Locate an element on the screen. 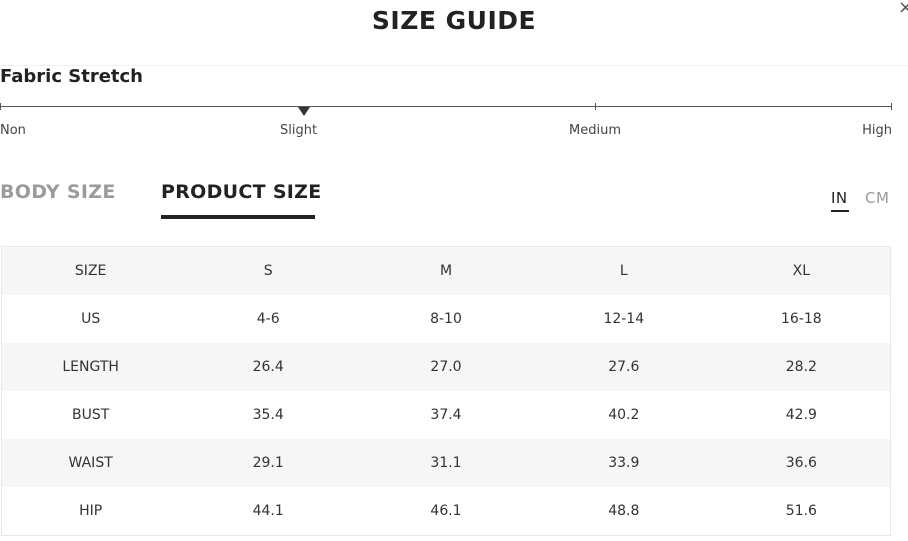 This screenshot has height=541, width=908. table-cell: 27.0 is located at coordinates (446, 367).